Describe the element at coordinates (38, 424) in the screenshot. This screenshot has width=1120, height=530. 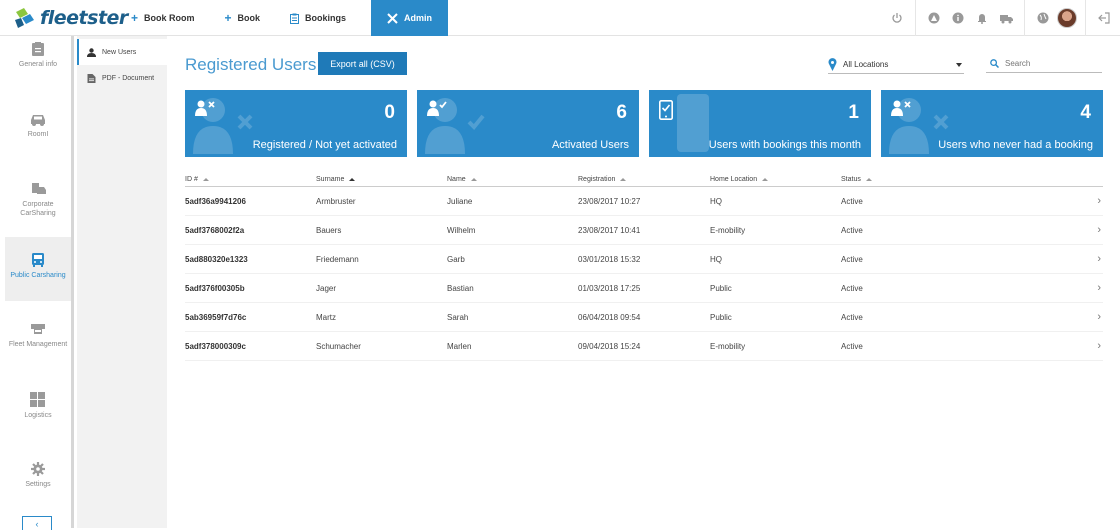
I see `sidebar-item-logistics: Logistics` at that location.